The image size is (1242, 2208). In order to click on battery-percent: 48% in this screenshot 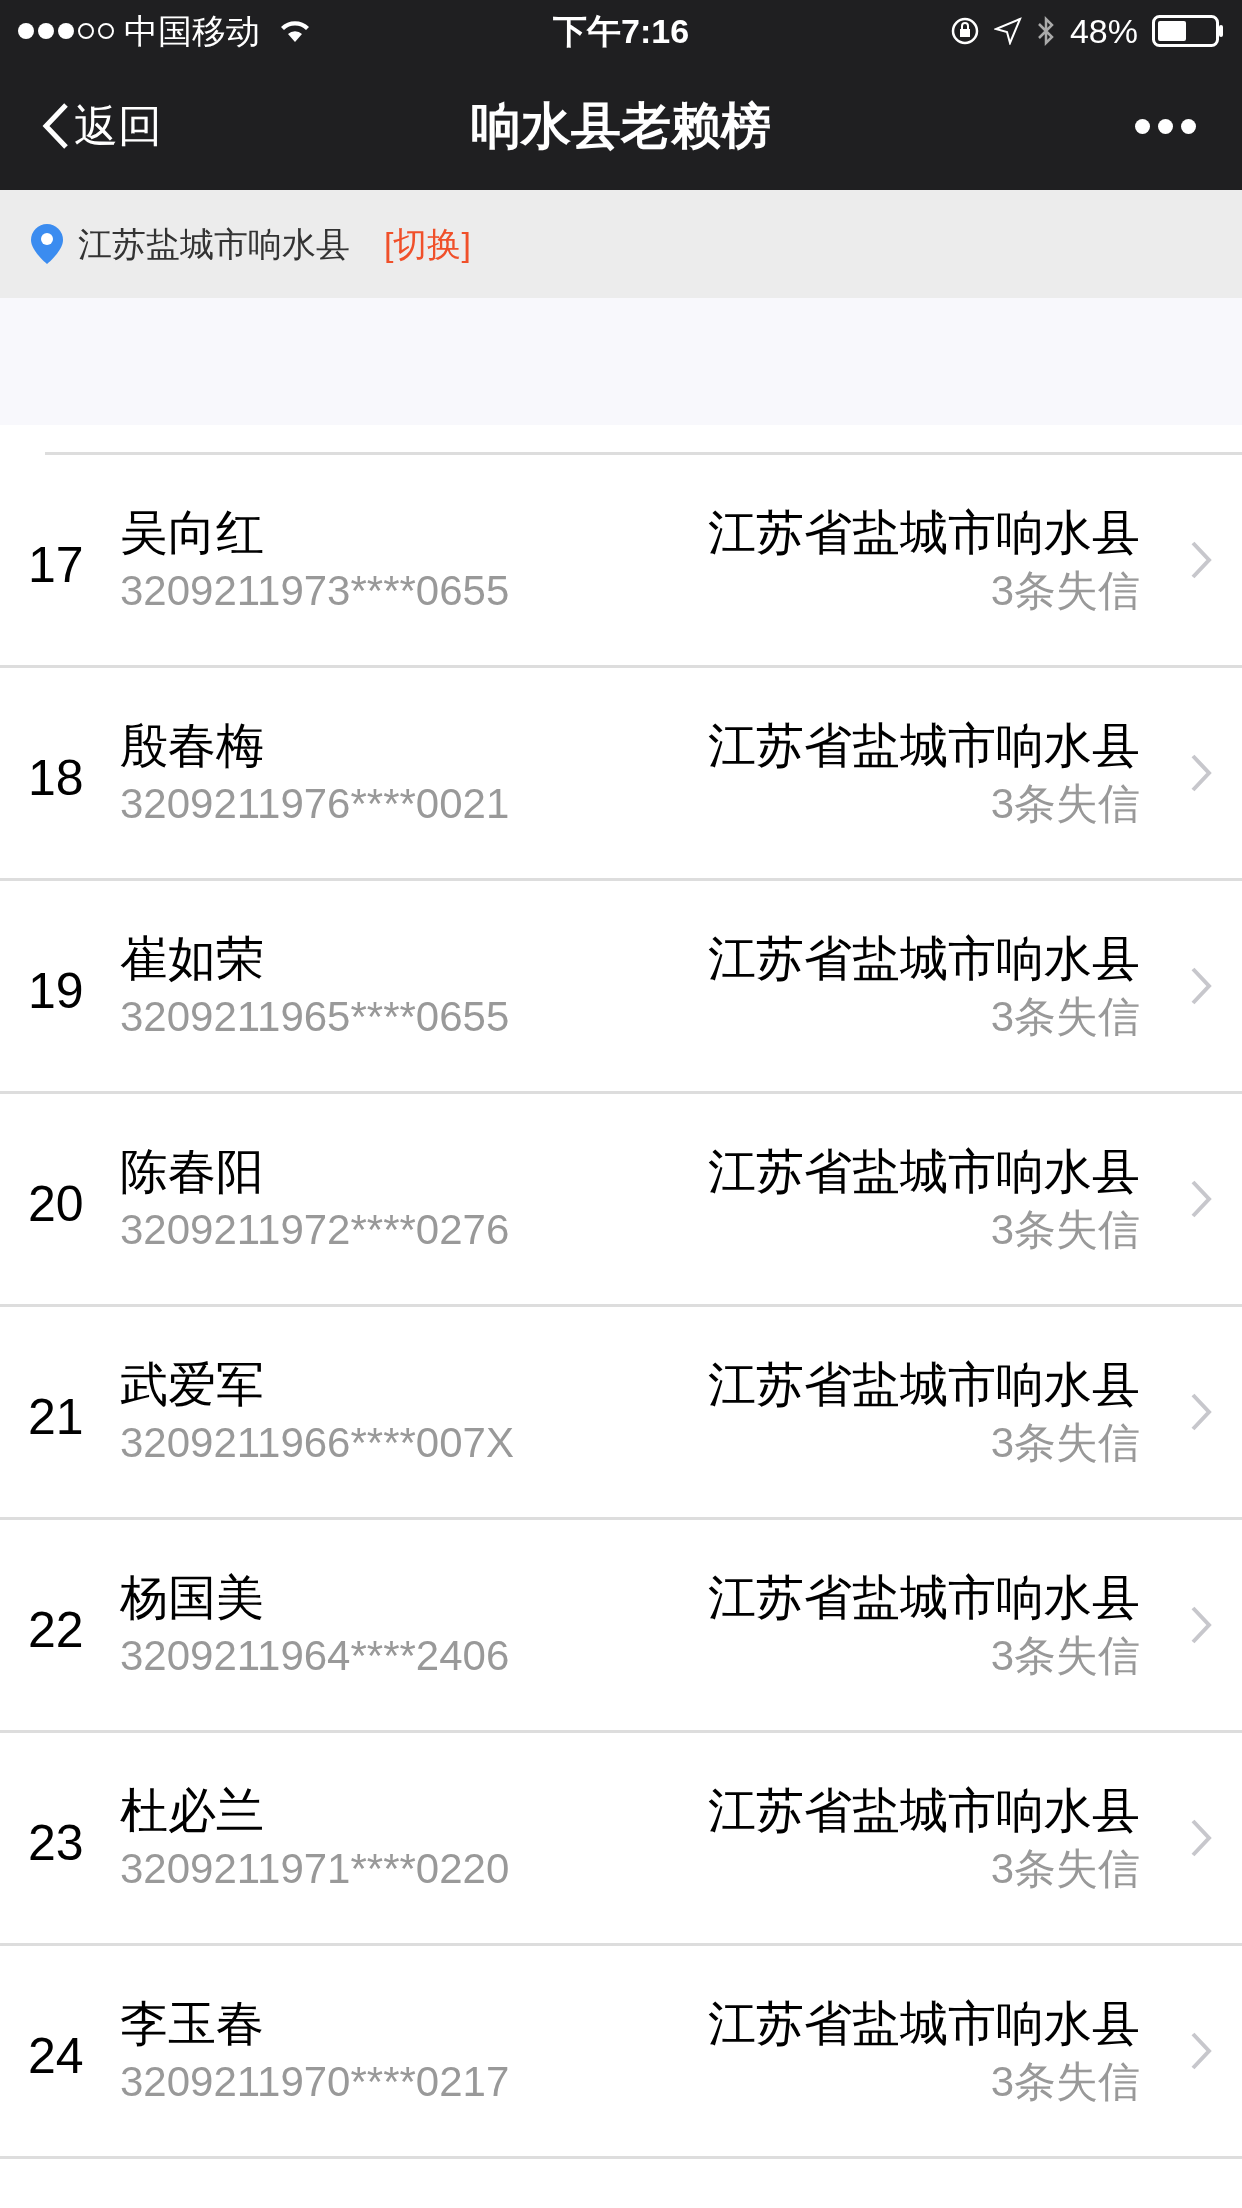, I will do `click(1103, 31)`.